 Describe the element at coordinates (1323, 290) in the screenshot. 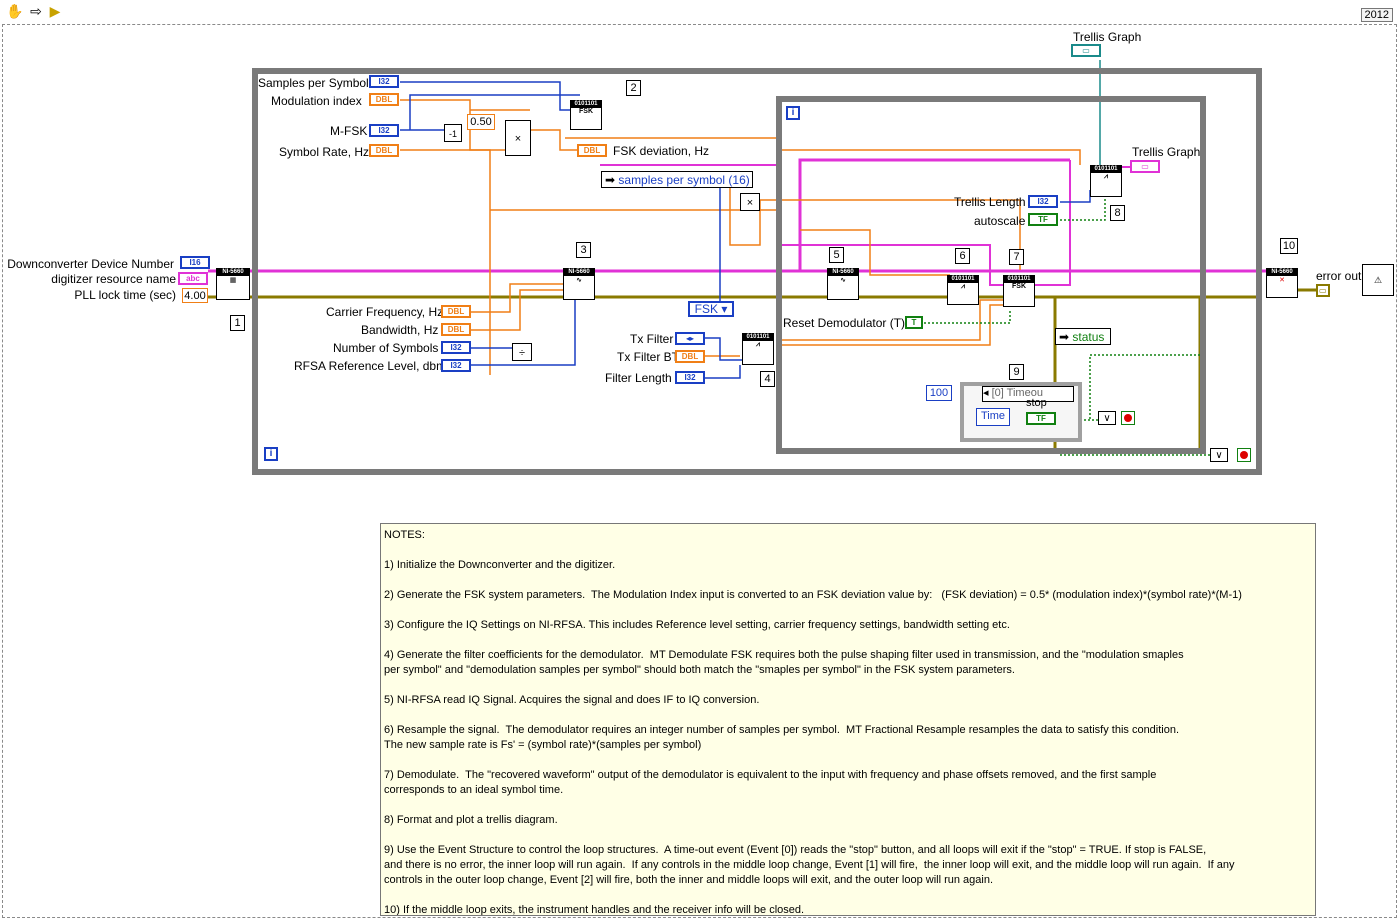

I see `error-out-terminal: ▭` at that location.